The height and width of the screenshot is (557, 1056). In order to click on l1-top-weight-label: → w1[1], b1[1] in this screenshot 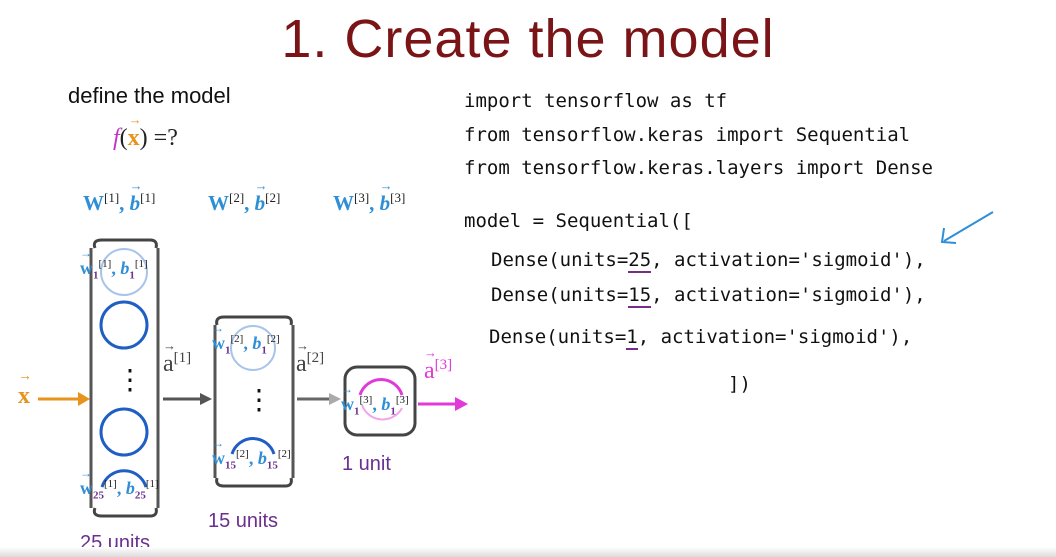, I will do `click(114, 264)`.